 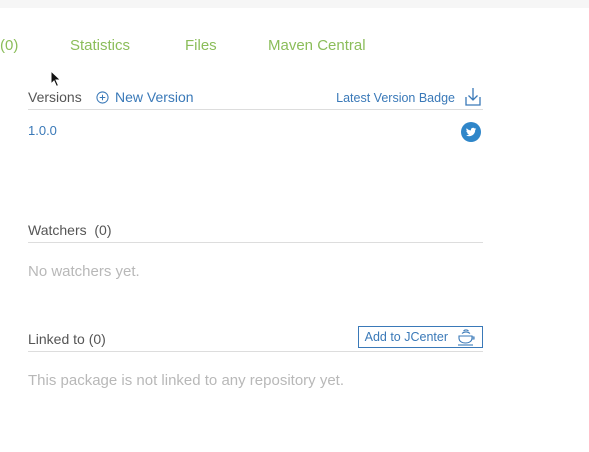 I want to click on watchers-empty-text: No watchers yet., so click(x=84, y=271).